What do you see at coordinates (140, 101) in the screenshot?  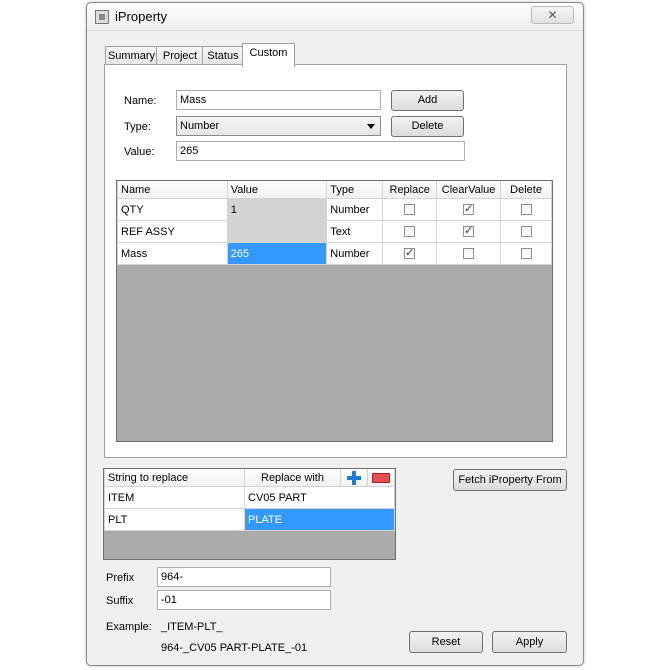 I see `name-label: Name:` at bounding box center [140, 101].